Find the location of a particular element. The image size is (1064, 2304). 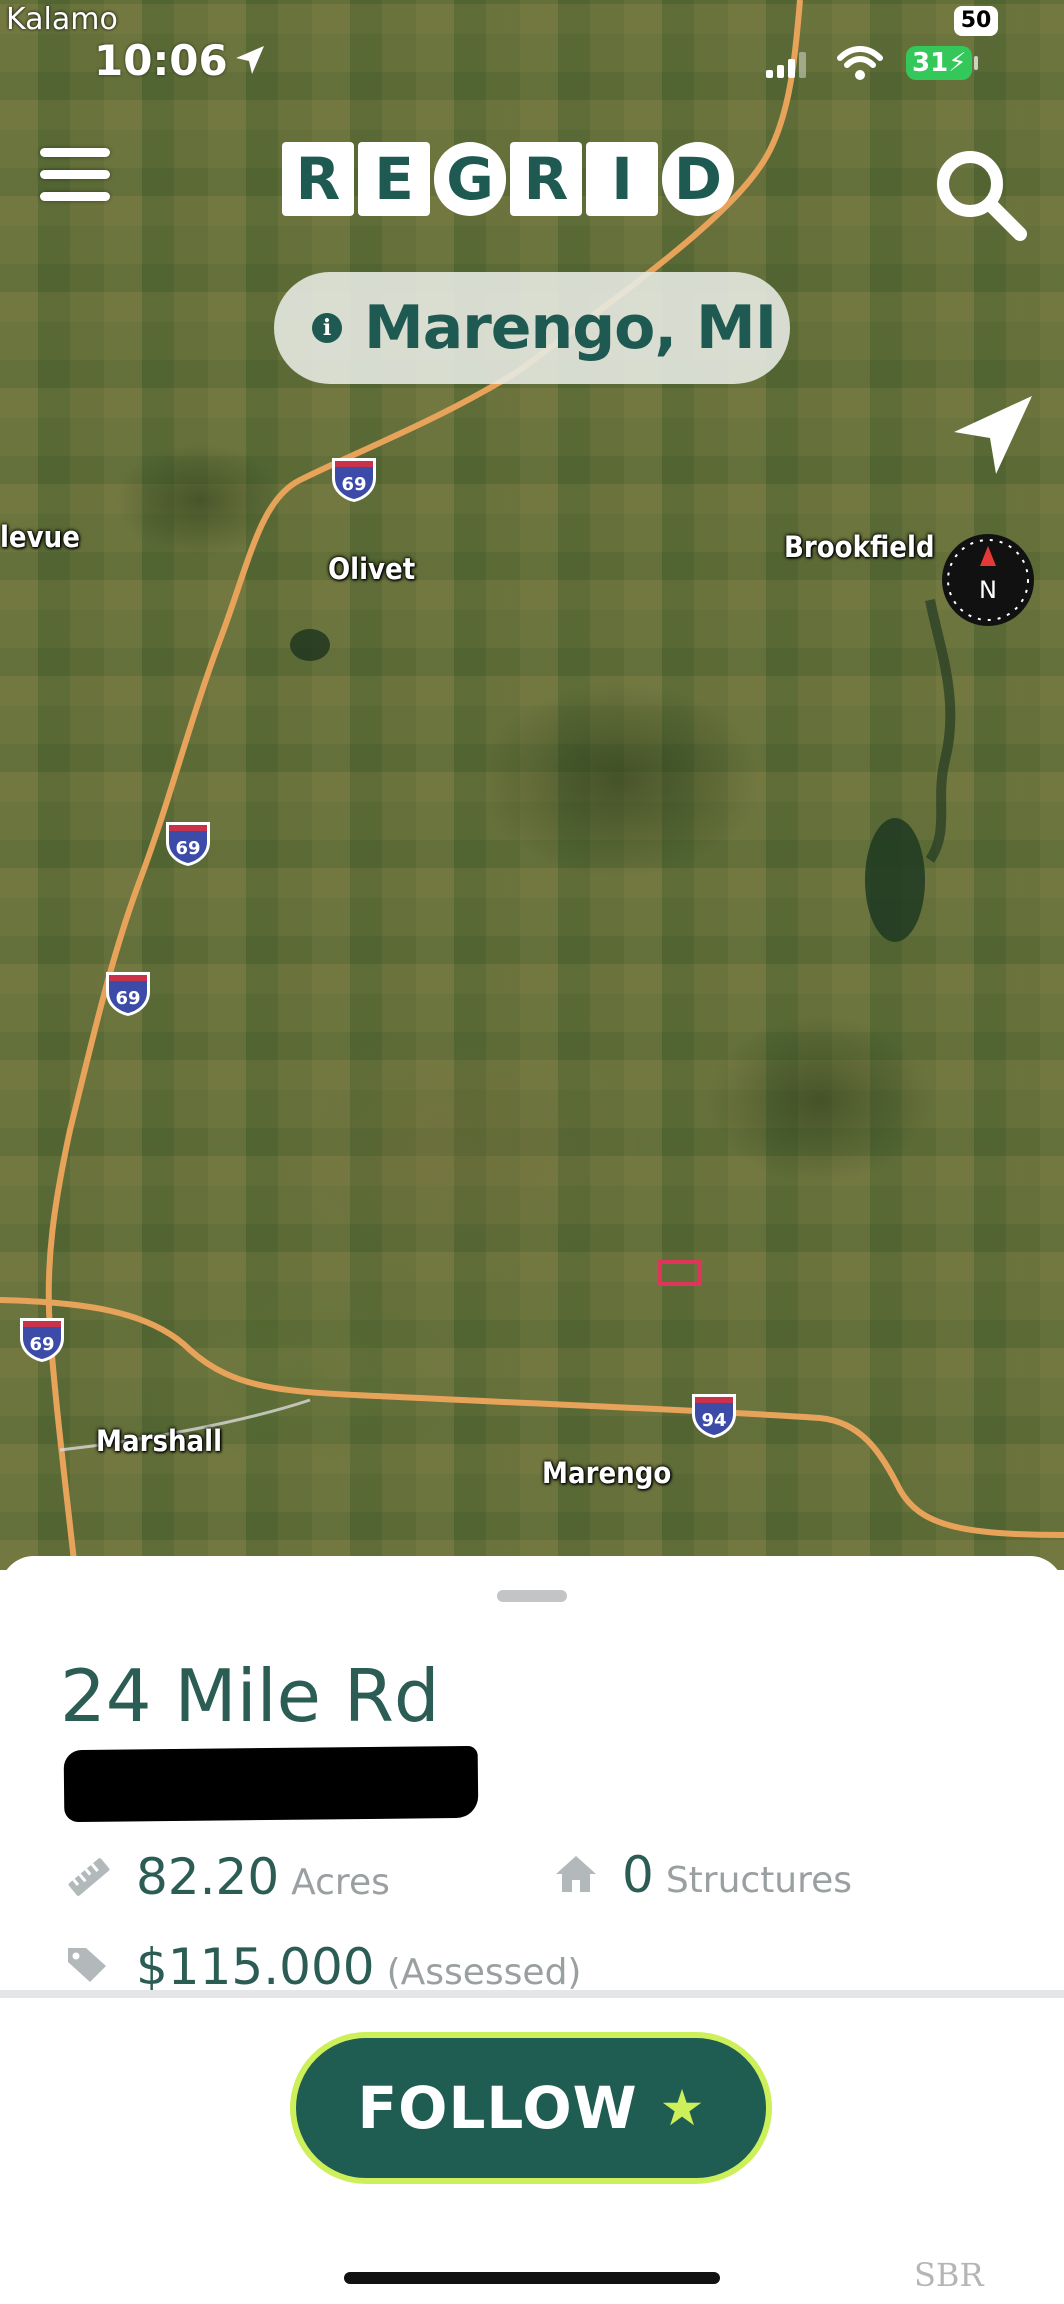

location-services-icon is located at coordinates (250, 62).